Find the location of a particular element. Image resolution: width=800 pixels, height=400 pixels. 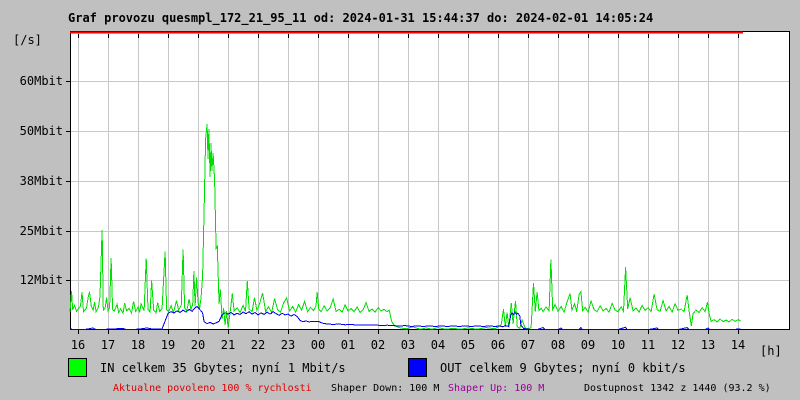

x-tick-label: 18 is located at coordinates (138, 345).